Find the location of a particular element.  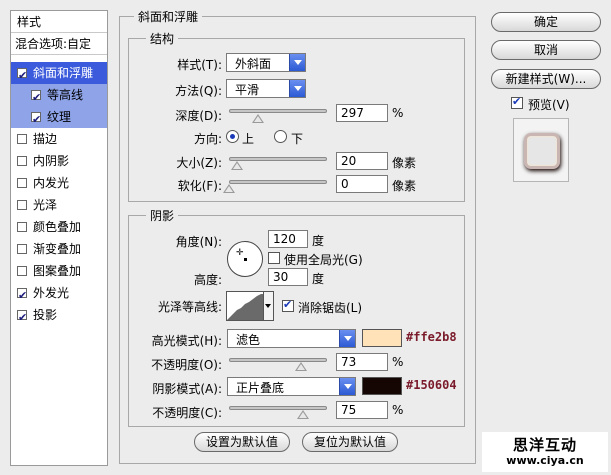

shadow-opacity-label: 不透明度(C): is located at coordinates (187, 413).